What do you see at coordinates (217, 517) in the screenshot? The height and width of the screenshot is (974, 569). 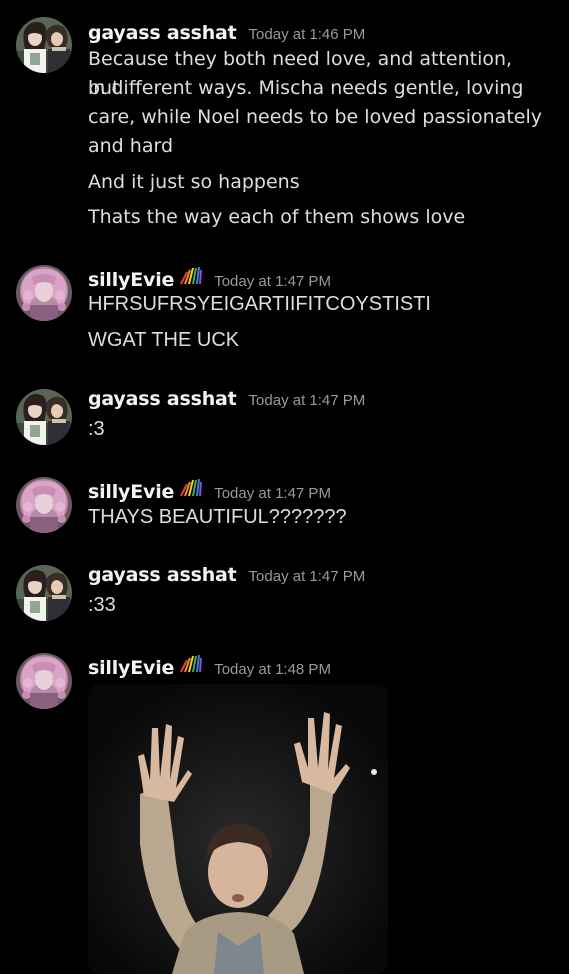 I see `message-text: THAYS BEAUTIFUL???????` at bounding box center [217, 517].